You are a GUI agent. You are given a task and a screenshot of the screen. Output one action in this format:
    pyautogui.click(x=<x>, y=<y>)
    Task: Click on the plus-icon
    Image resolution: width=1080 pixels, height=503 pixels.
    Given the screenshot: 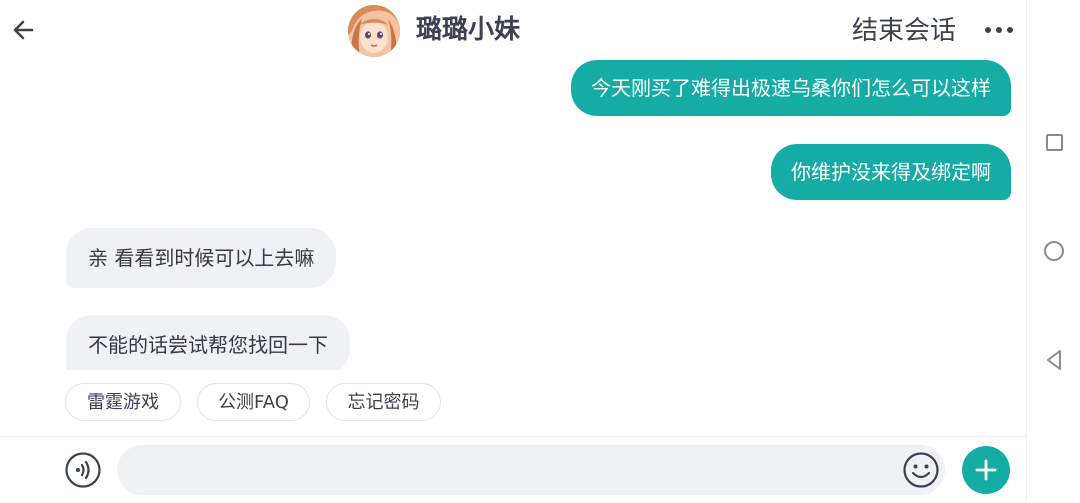 What is the action you would take?
    pyautogui.click(x=986, y=470)
    